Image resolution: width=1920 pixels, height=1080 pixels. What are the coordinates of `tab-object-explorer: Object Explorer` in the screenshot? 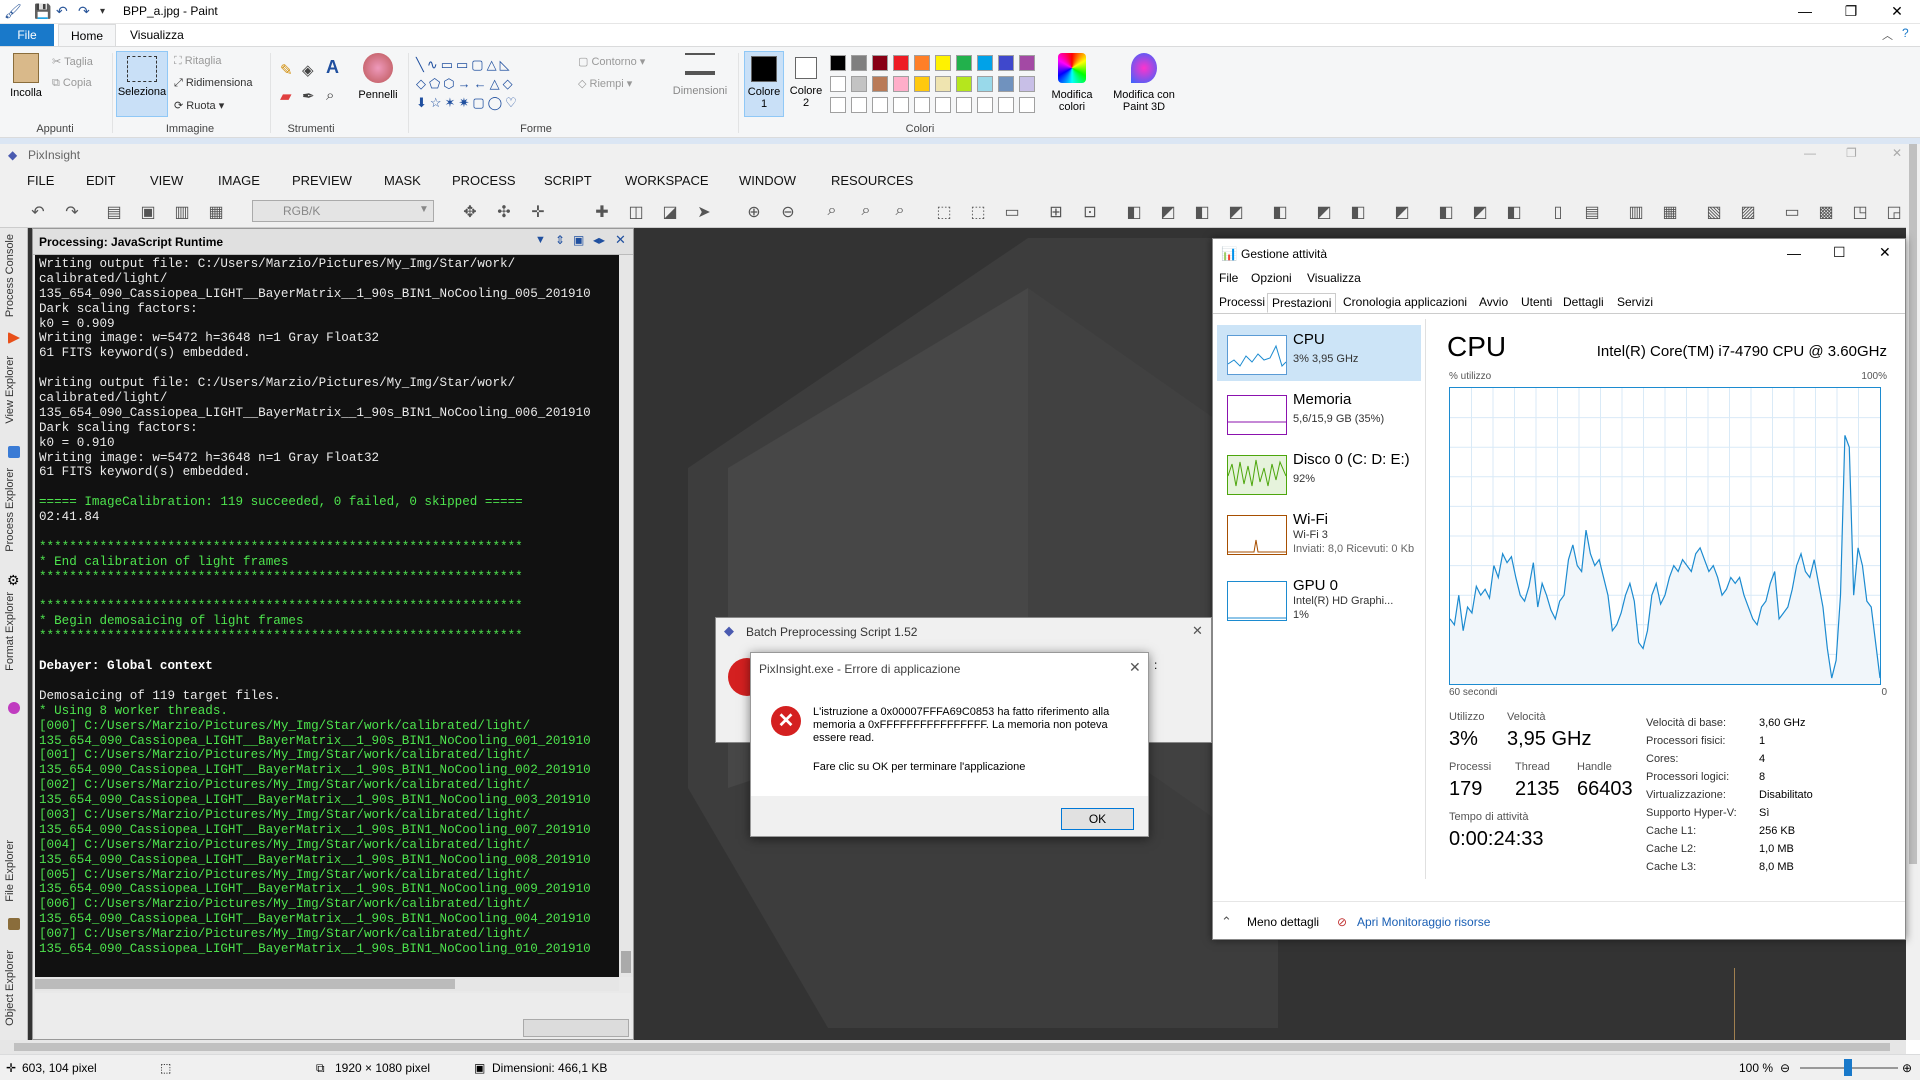 It's located at (10, 988).